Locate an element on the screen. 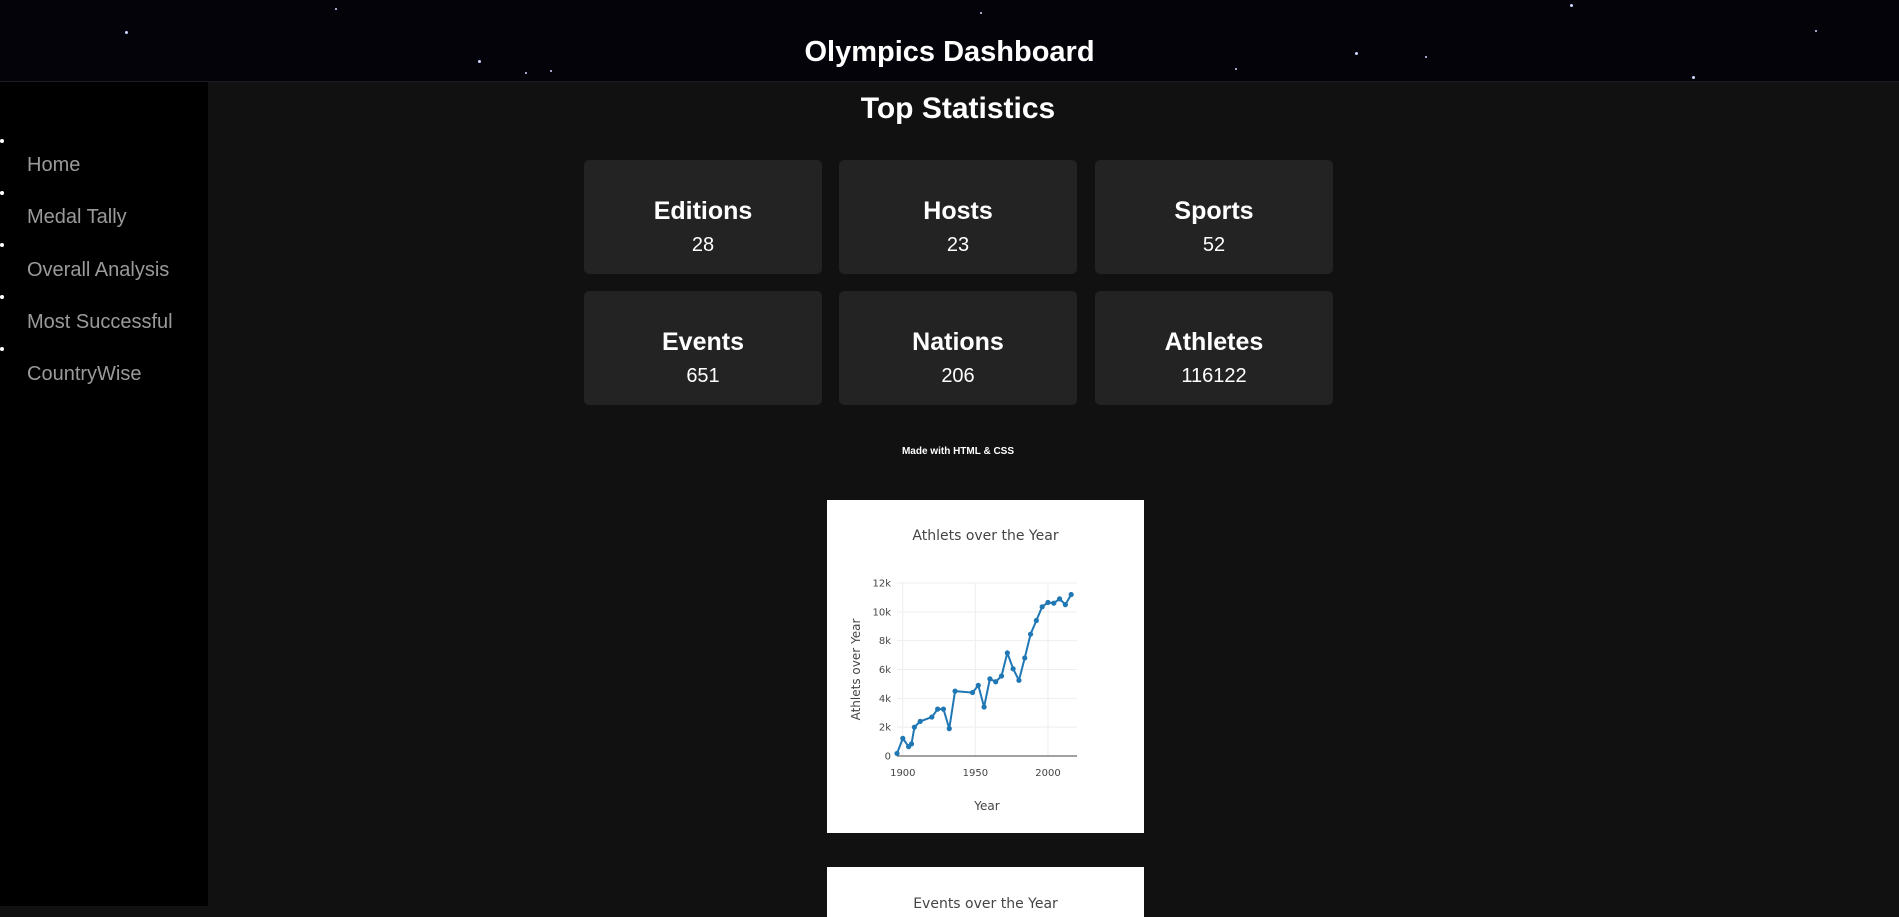 Image resolution: width=1899 pixels, height=917 pixels. y-tick-label: 2k is located at coordinates (885, 728).